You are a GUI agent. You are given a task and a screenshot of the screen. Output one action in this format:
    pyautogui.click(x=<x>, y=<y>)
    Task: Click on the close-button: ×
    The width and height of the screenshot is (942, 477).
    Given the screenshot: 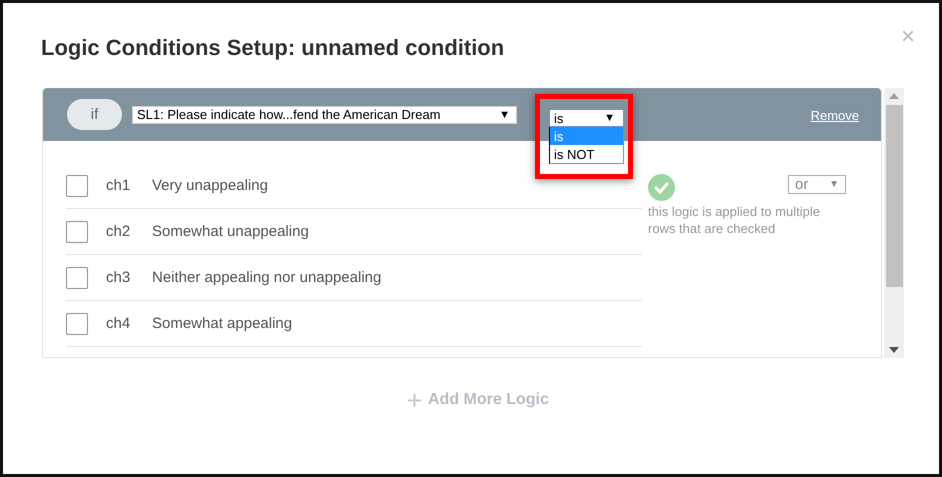 What is the action you would take?
    pyautogui.click(x=907, y=37)
    